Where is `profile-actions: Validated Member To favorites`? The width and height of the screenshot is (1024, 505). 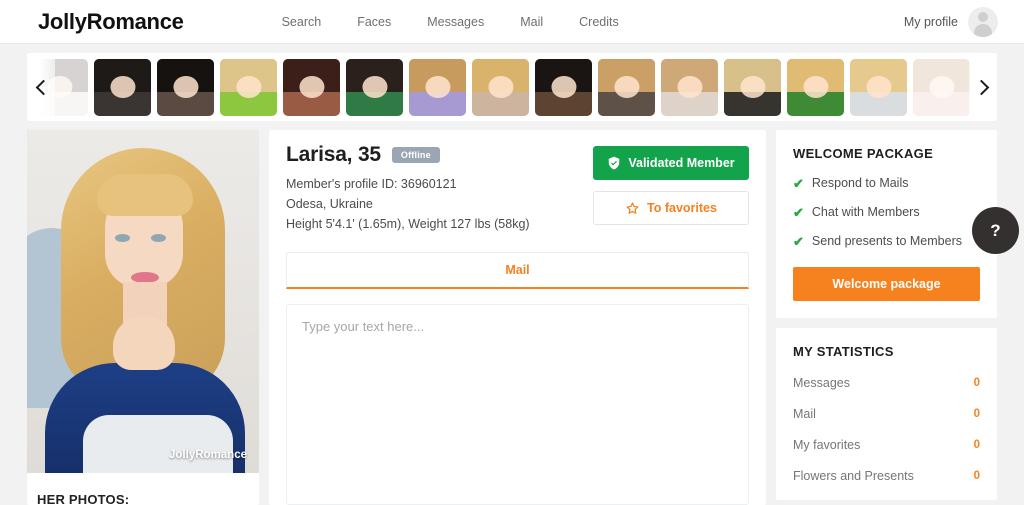 profile-actions: Validated Member To favorites is located at coordinates (671, 184).